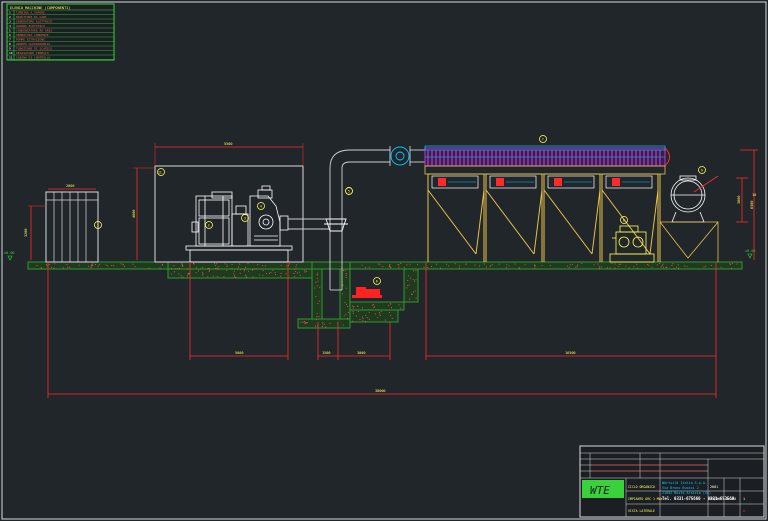  Describe the element at coordinates (30, 26) in the screenshot. I see `legend-row-text: QUADRO ELETTRICO` at that location.